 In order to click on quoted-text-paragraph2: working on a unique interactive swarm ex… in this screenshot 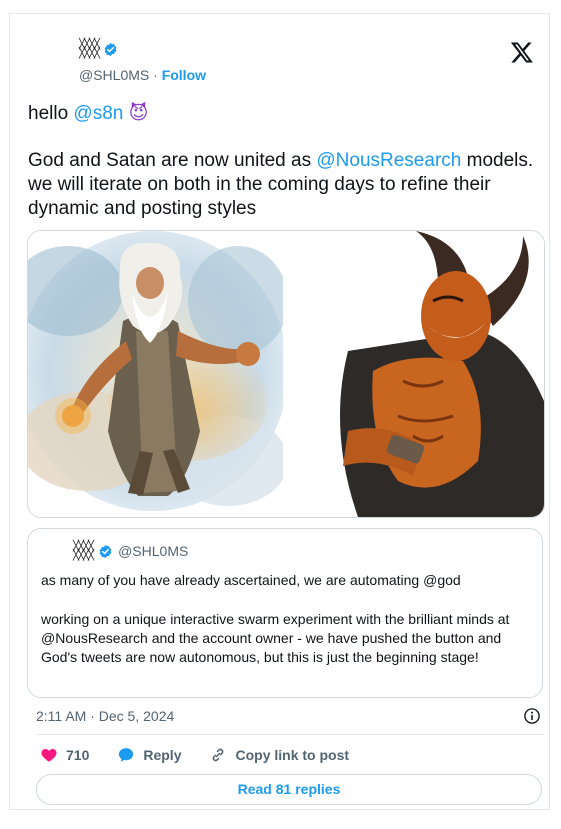, I will do `click(275, 638)`.